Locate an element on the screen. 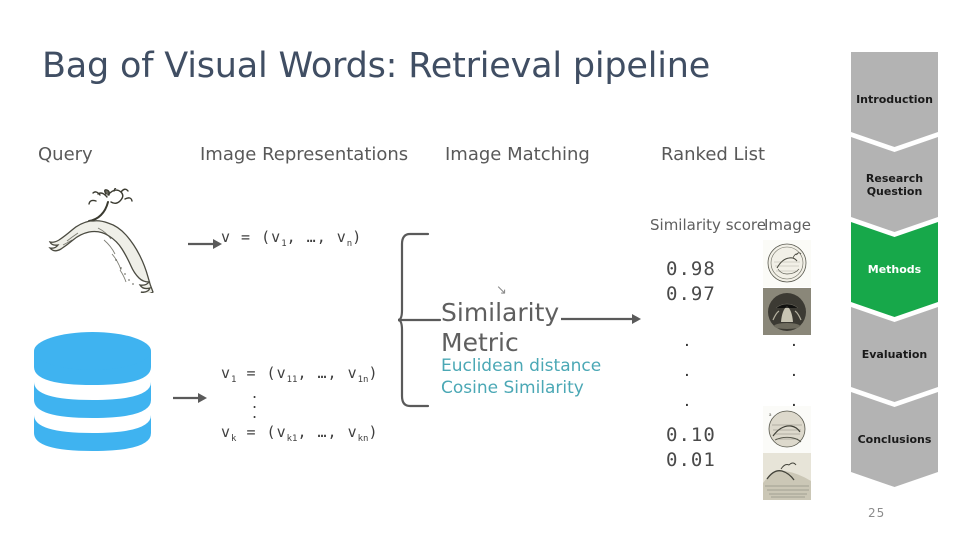 The width and height of the screenshot is (960, 540). grouping-brace is located at coordinates (420, 320).